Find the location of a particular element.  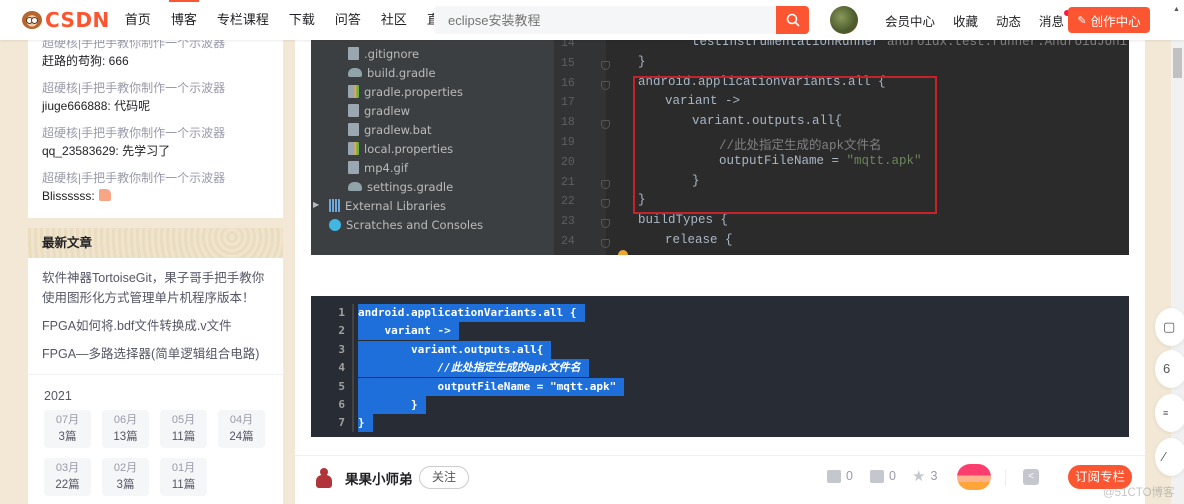

nav-favorites: 收藏 is located at coordinates (965, 20).